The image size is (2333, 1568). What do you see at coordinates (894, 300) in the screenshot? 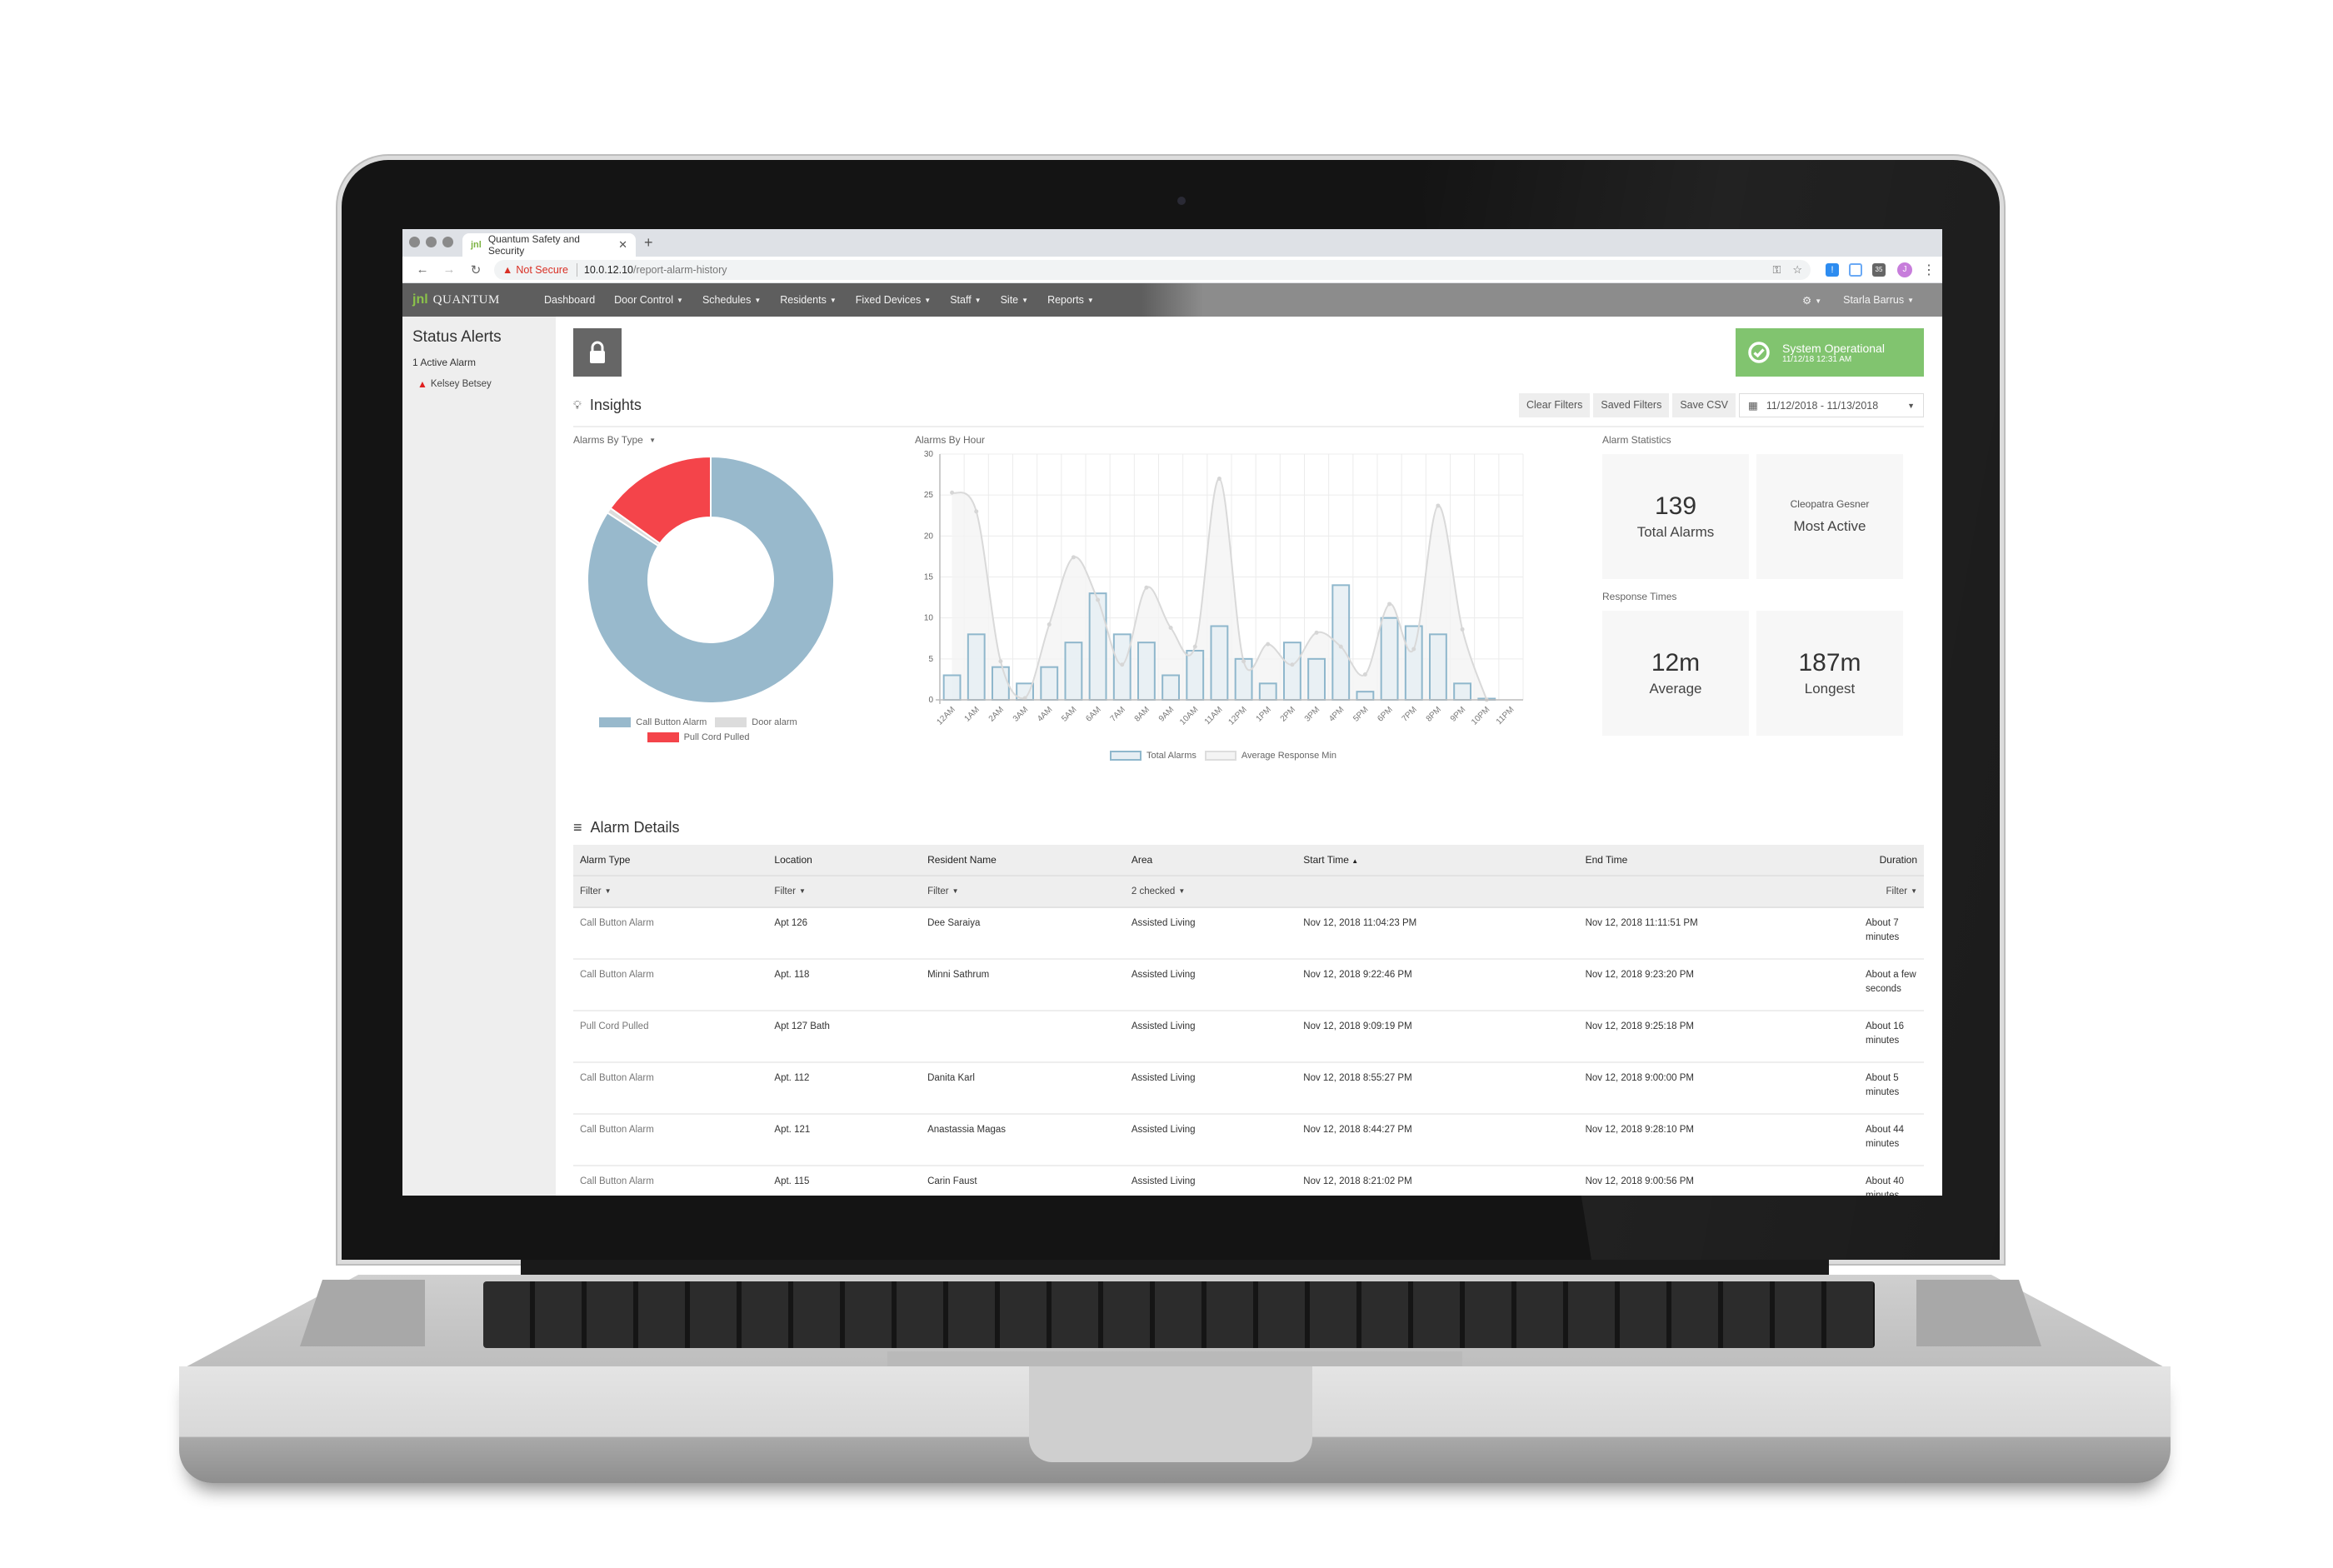
I see `nav-fixed-devices: Fixed Devices ▼` at bounding box center [894, 300].